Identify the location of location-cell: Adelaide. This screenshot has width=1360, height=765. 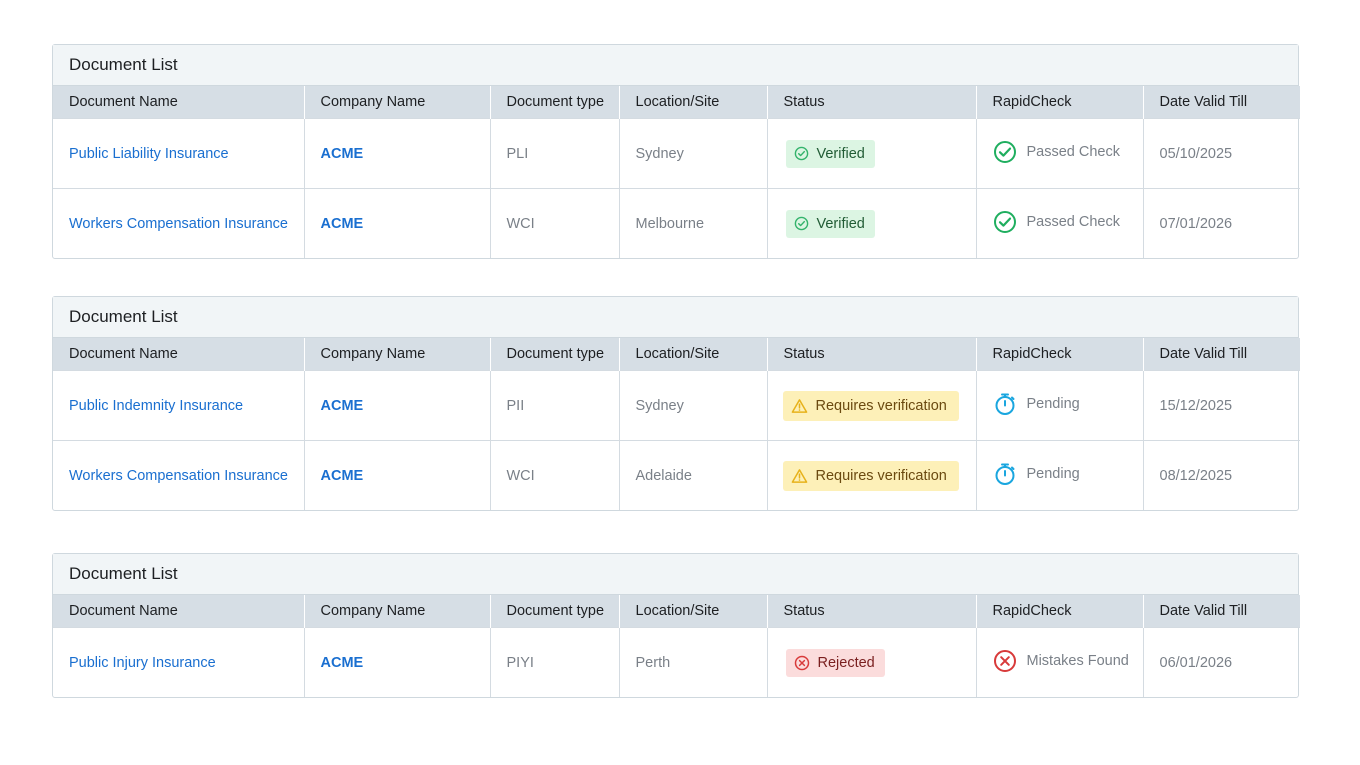
(693, 475).